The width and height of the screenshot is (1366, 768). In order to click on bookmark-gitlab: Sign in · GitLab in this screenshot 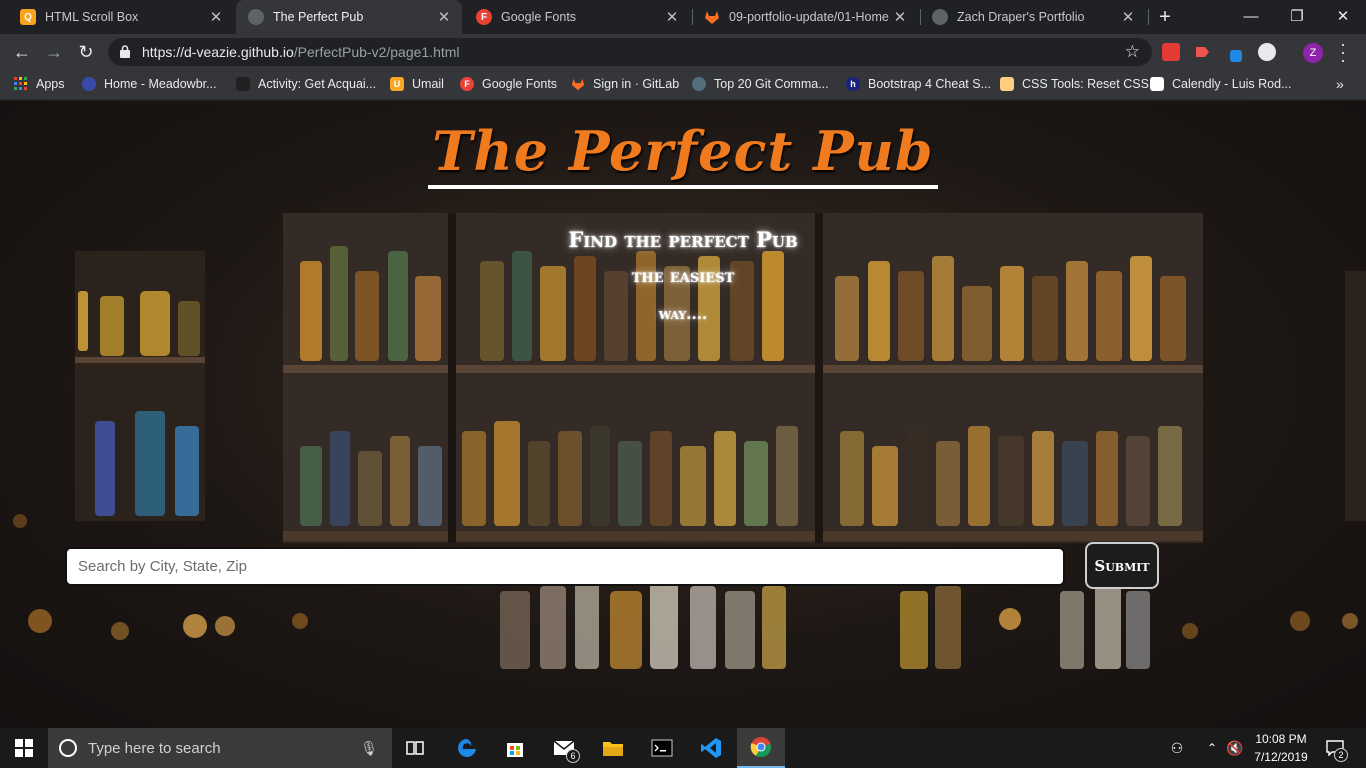, I will do `click(625, 84)`.